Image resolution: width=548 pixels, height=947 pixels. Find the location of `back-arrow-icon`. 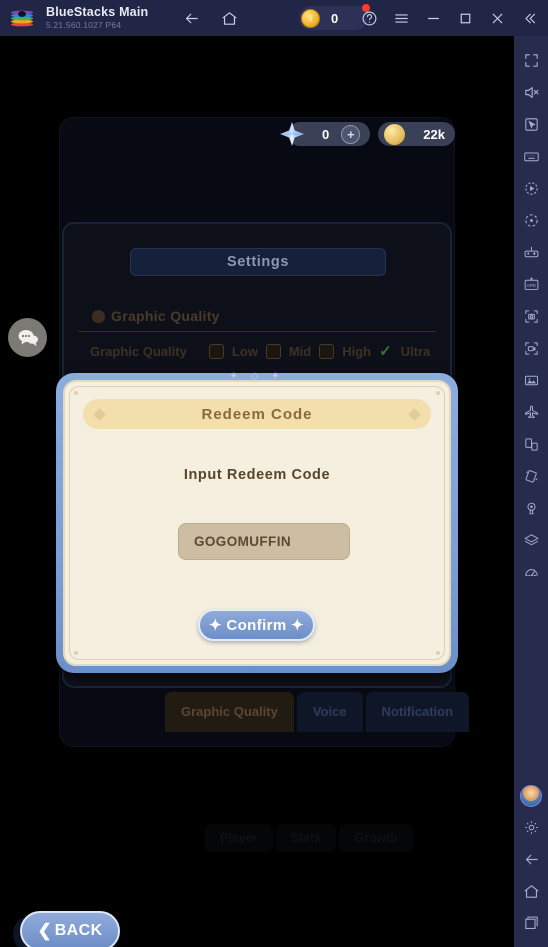

back-arrow-icon is located at coordinates (191, 18).